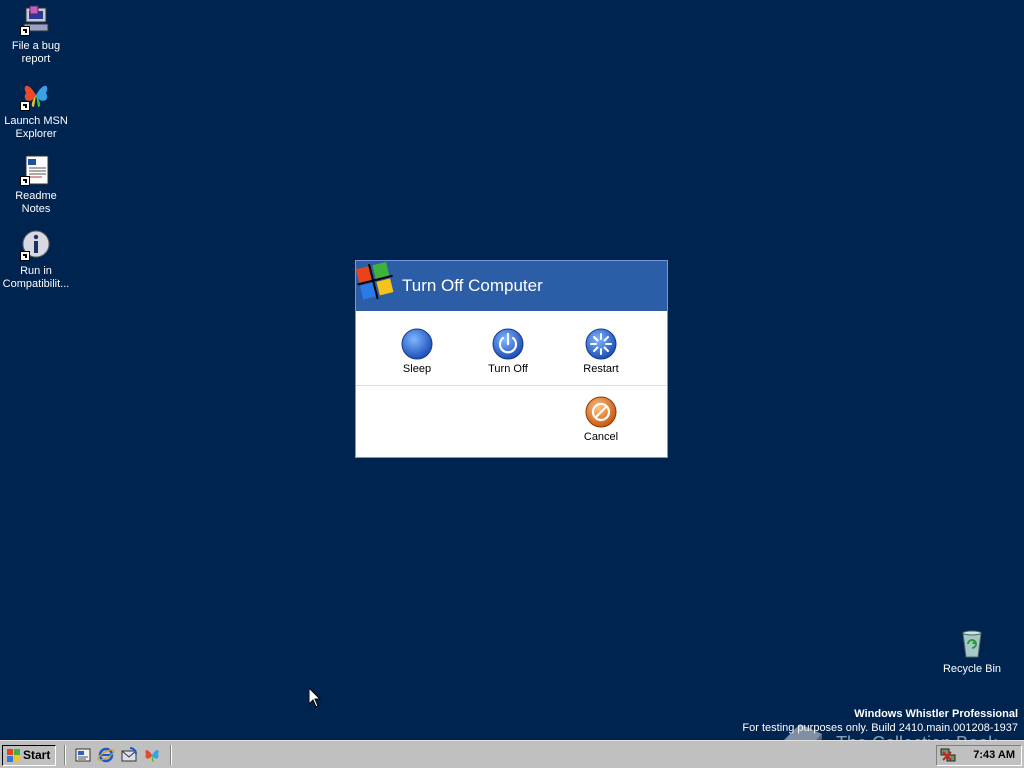 The width and height of the screenshot is (1024, 768). I want to click on desktop-icon-label: File a bug report, so click(36, 52).